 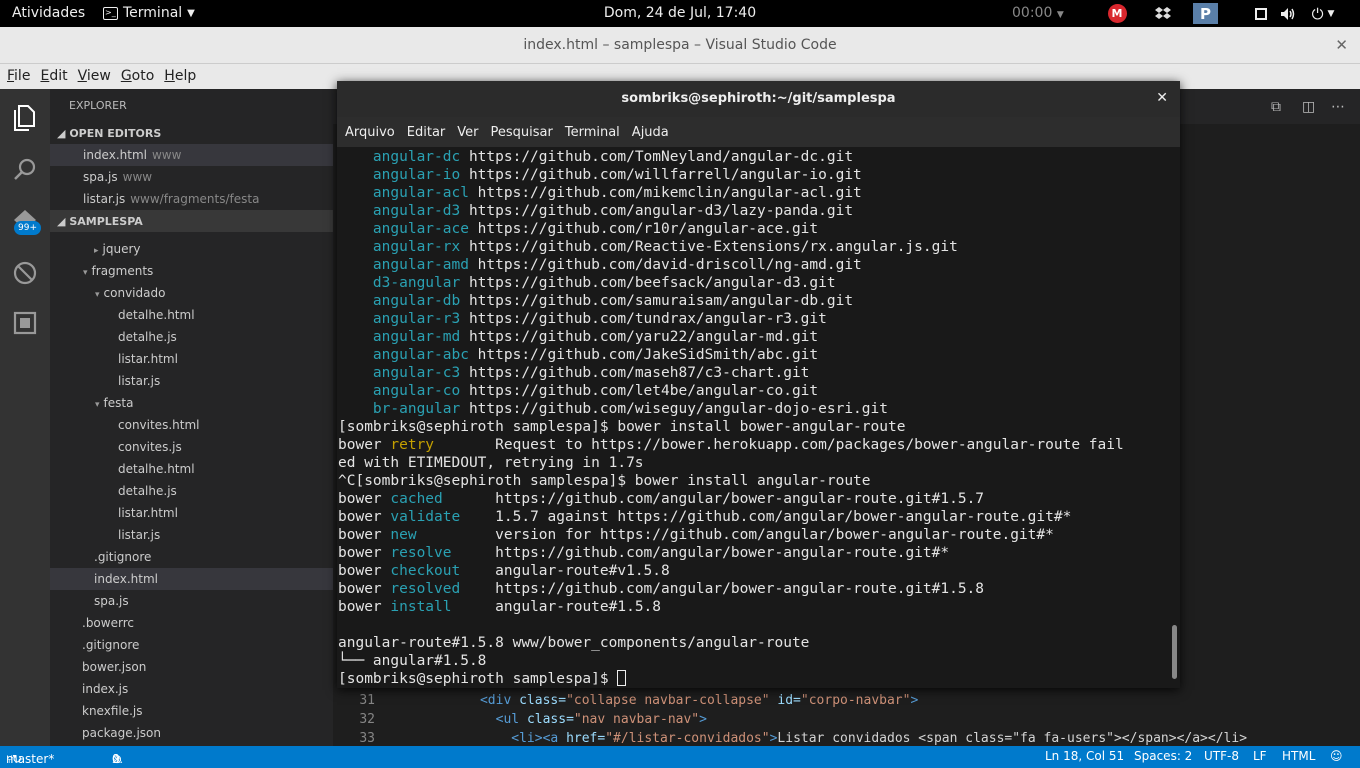 What do you see at coordinates (1174, 652) in the screenshot?
I see `terminal-scrollbar` at bounding box center [1174, 652].